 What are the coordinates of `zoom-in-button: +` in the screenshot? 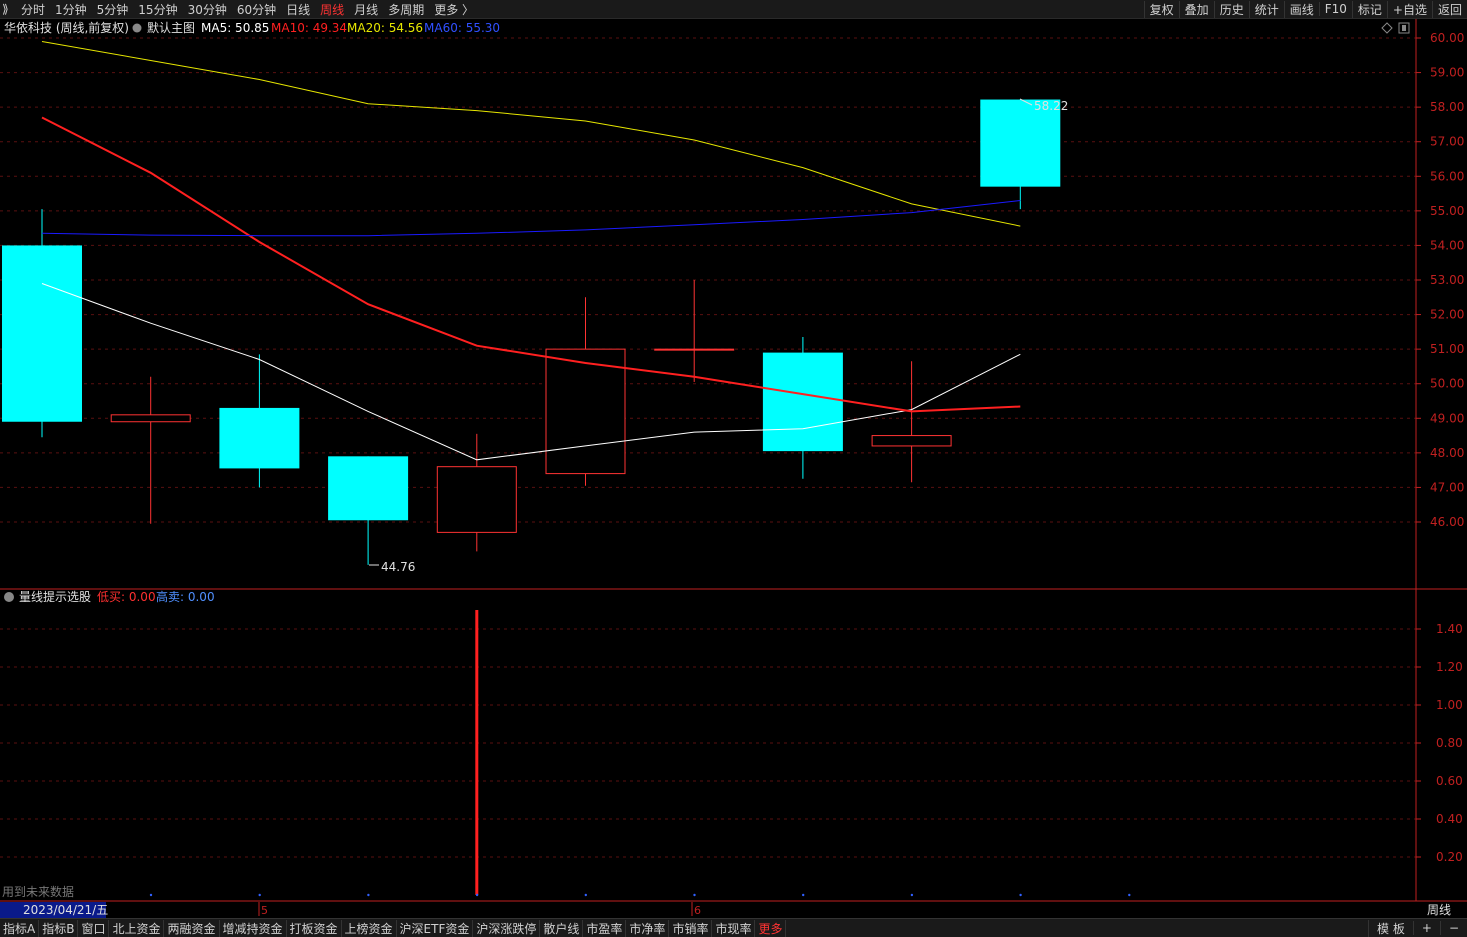 It's located at (1426, 928).